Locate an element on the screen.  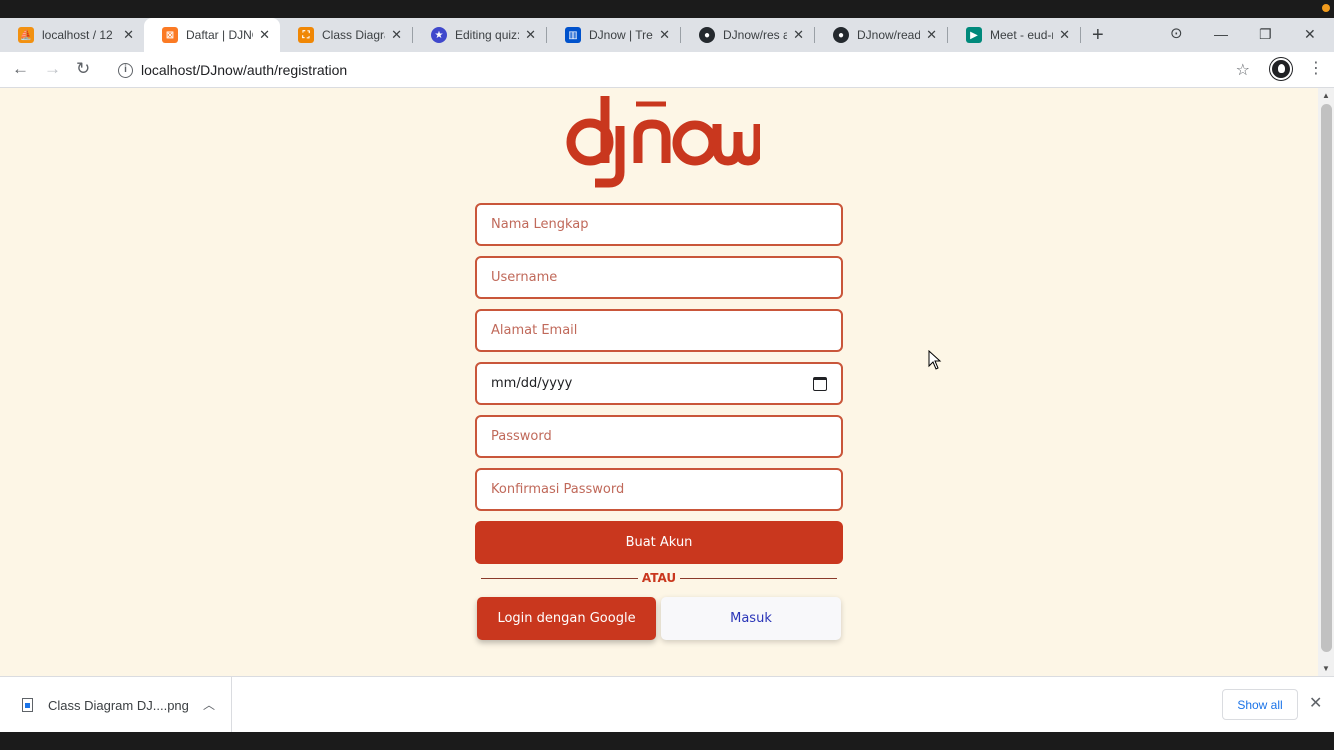
full-name-input is located at coordinates (659, 224).